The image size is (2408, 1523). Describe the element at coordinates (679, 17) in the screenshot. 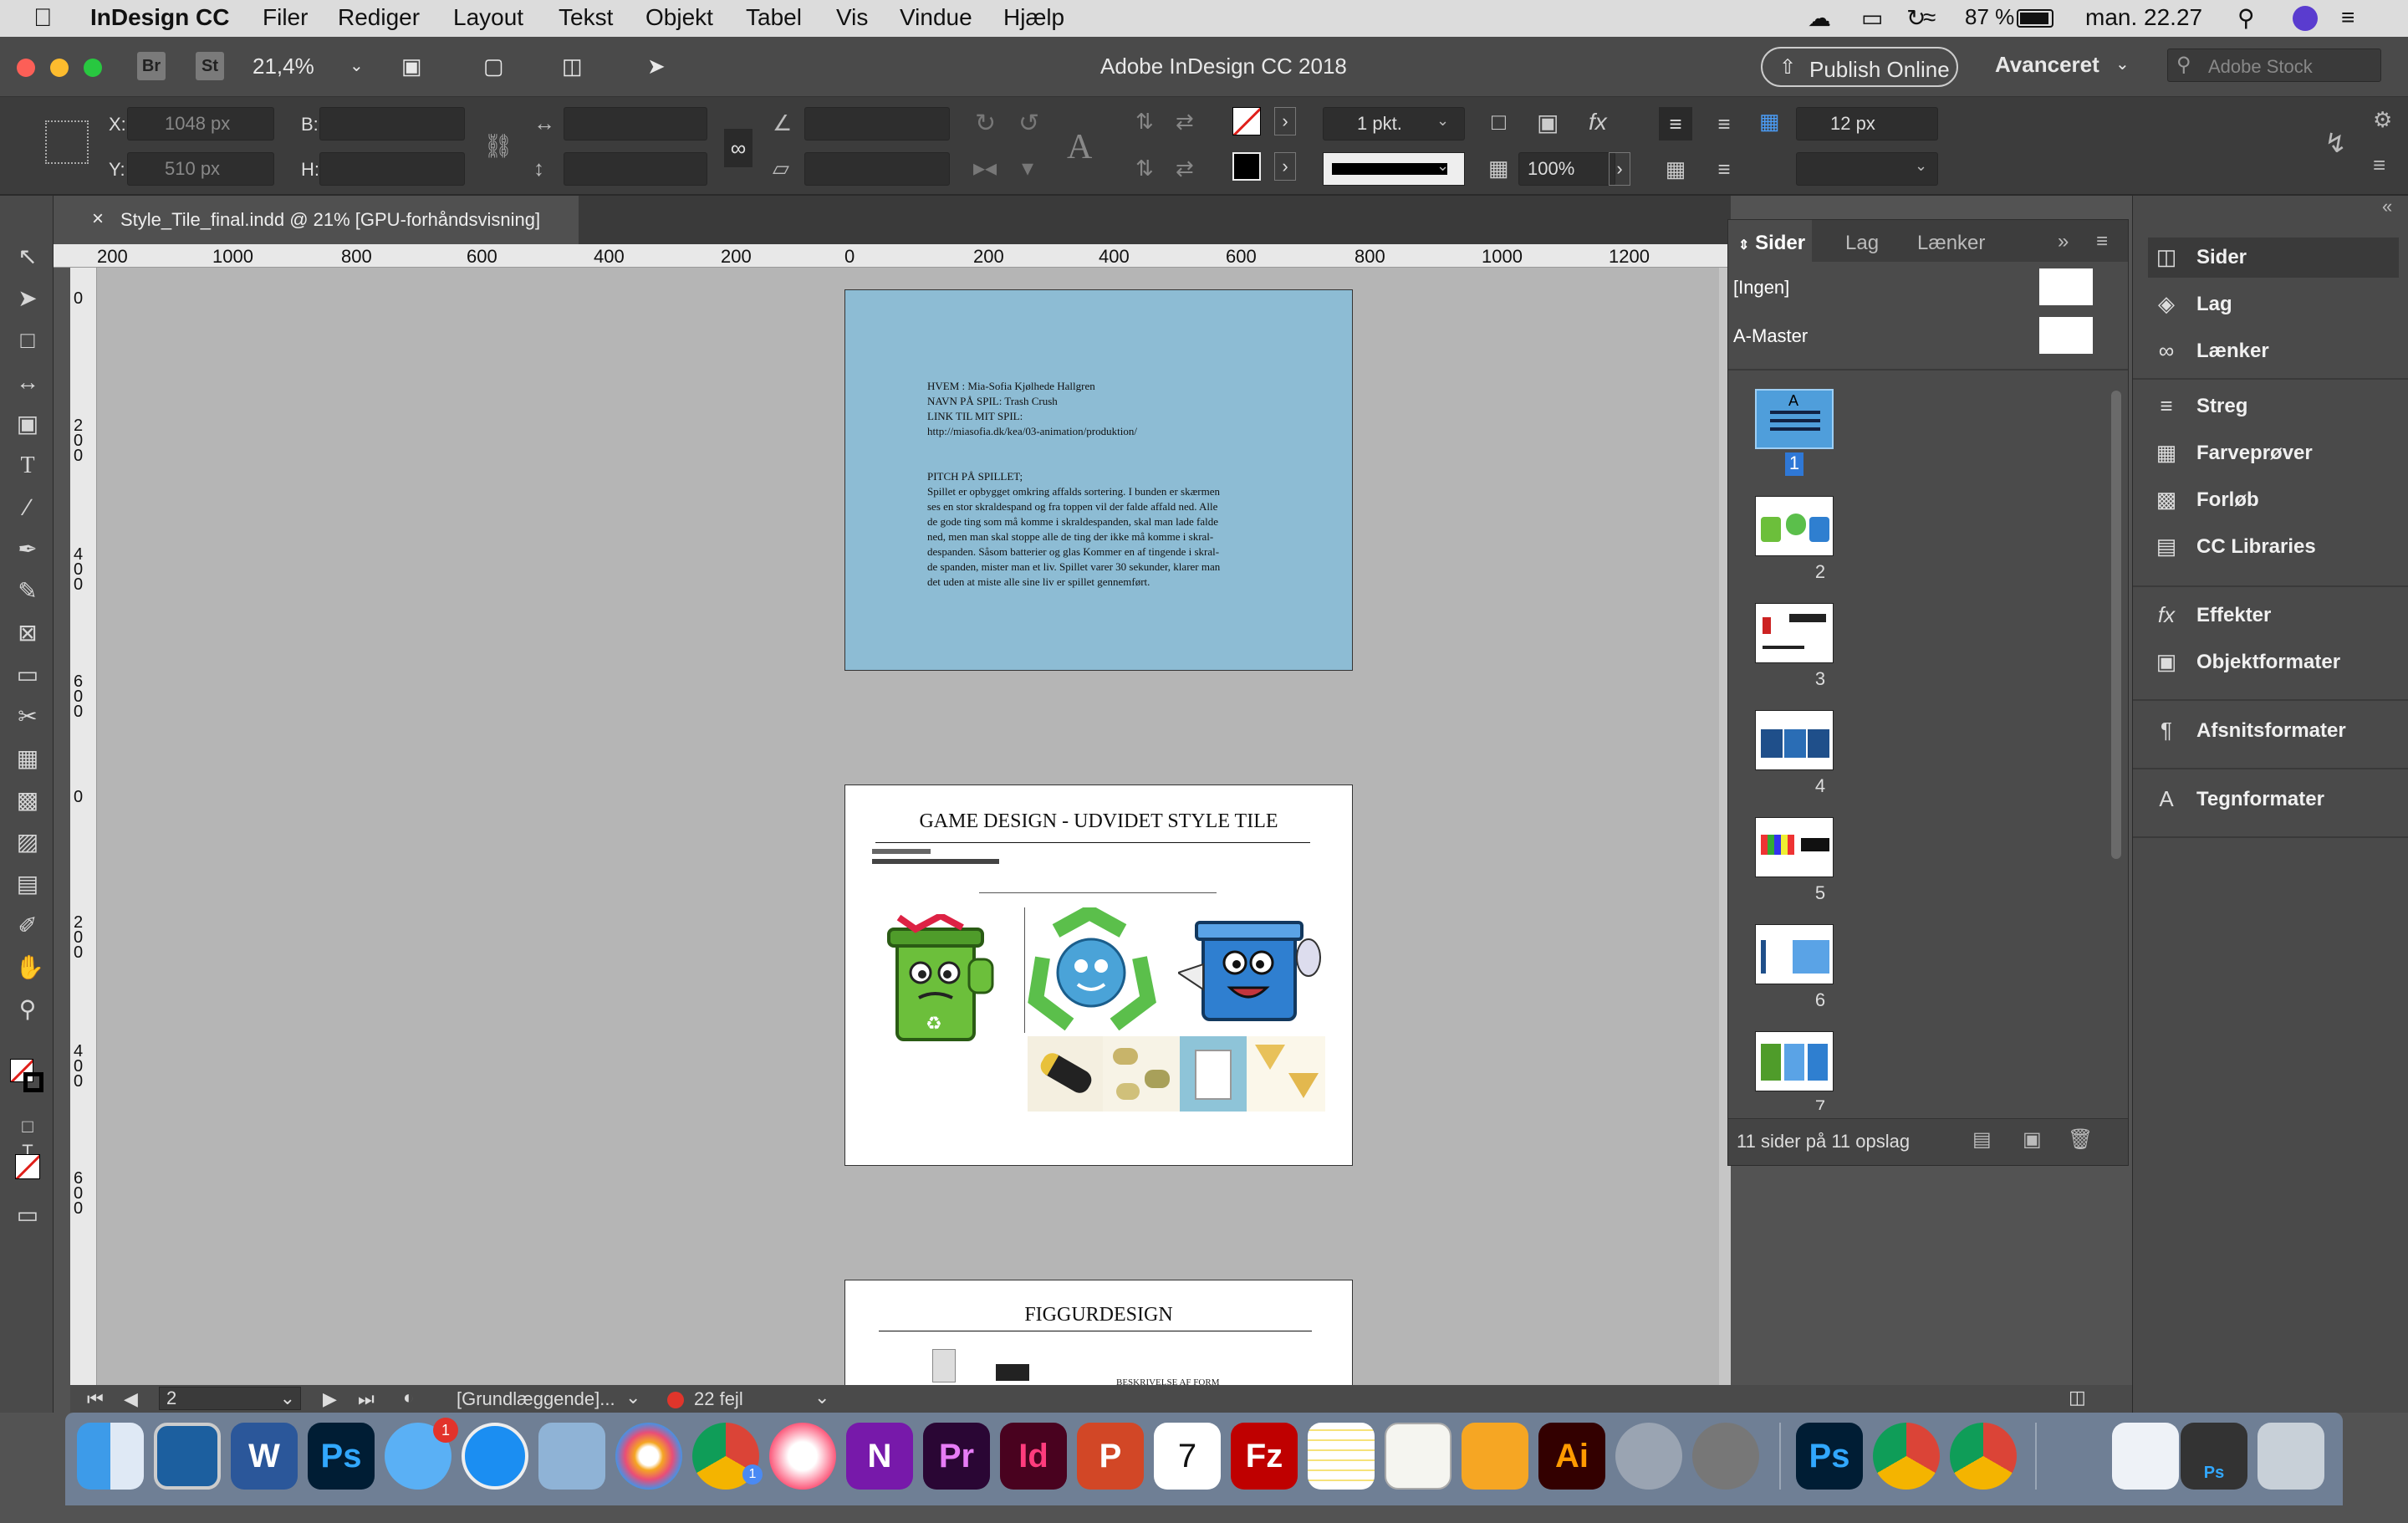

I see `menu-objekt: Objekt` at that location.